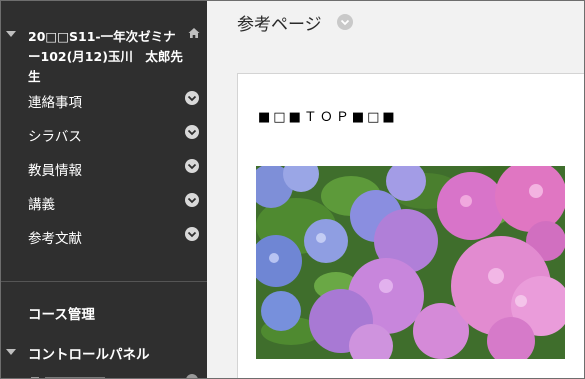 Image resolution: width=585 pixels, height=379 pixels. What do you see at coordinates (55, 137) in the screenshot?
I see `sidebar-item-label: シラバス` at bounding box center [55, 137].